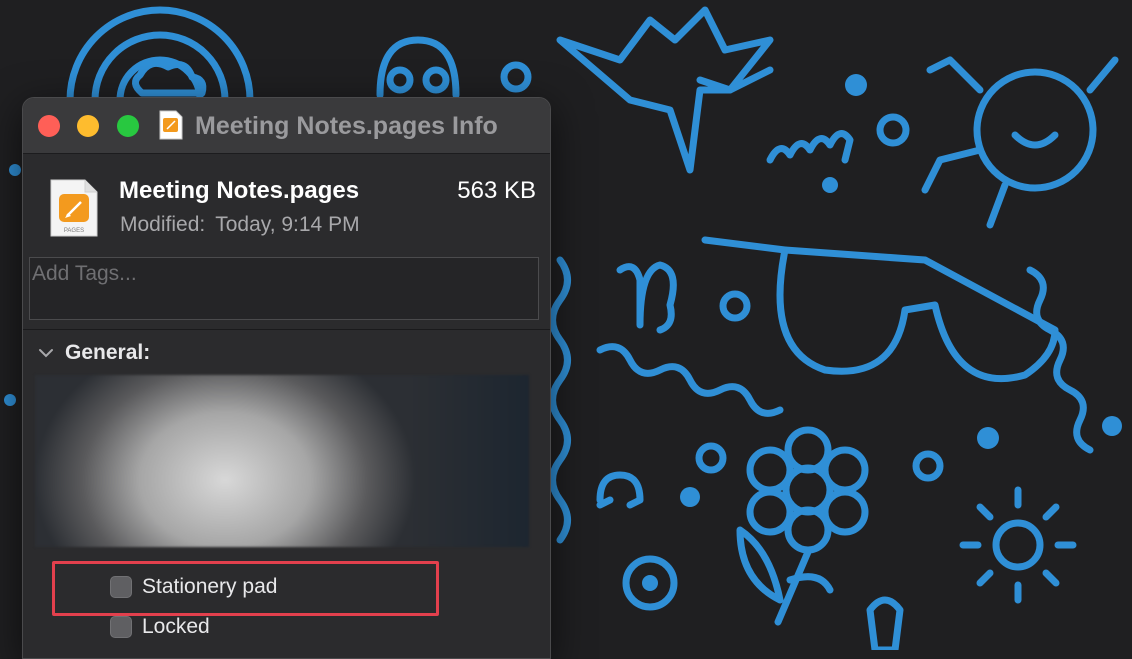 The image size is (1132, 659). Describe the element at coordinates (171, 125) in the screenshot. I see `pages-document-icon` at that location.